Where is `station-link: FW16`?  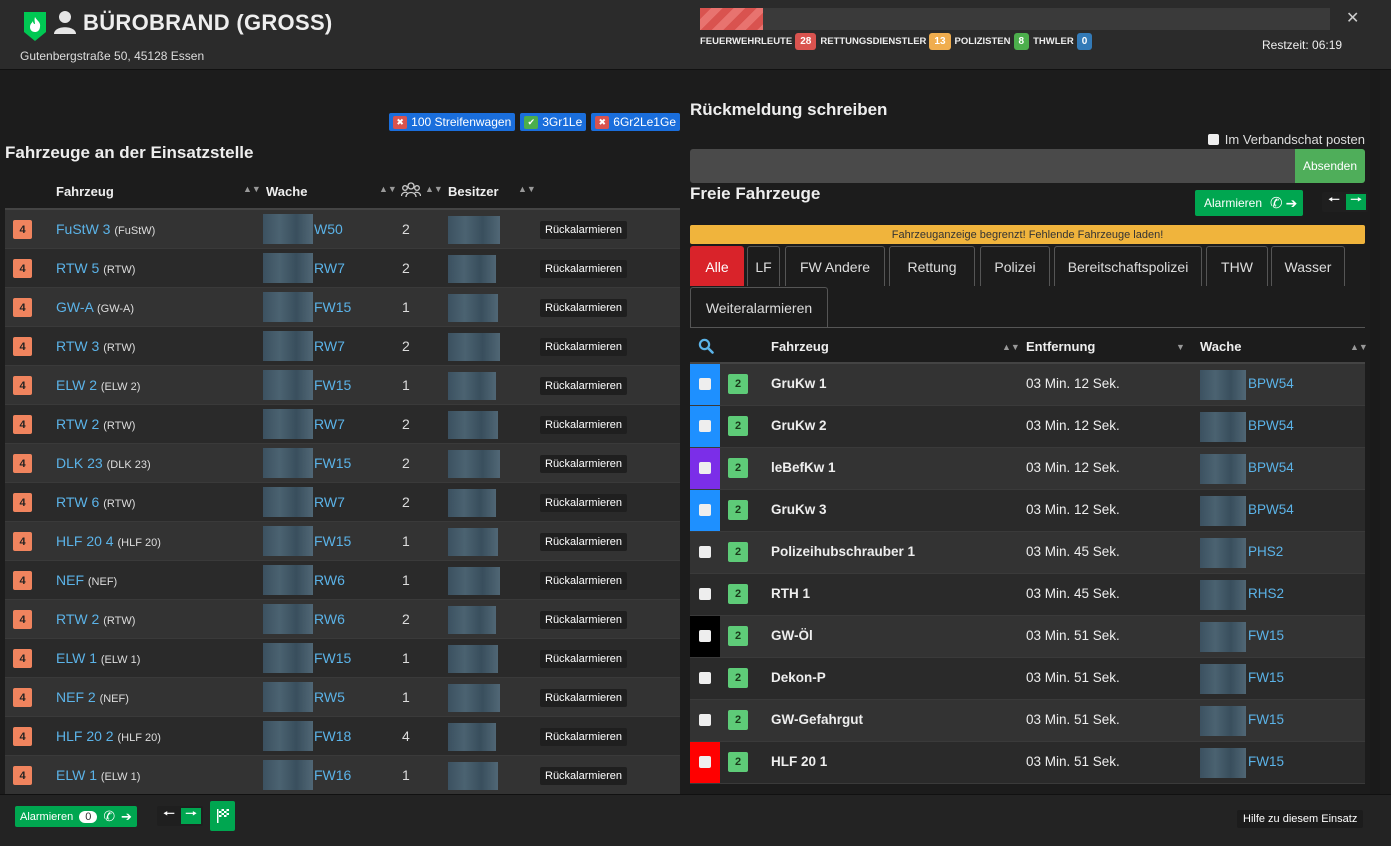
station-link: FW16 is located at coordinates (332, 775).